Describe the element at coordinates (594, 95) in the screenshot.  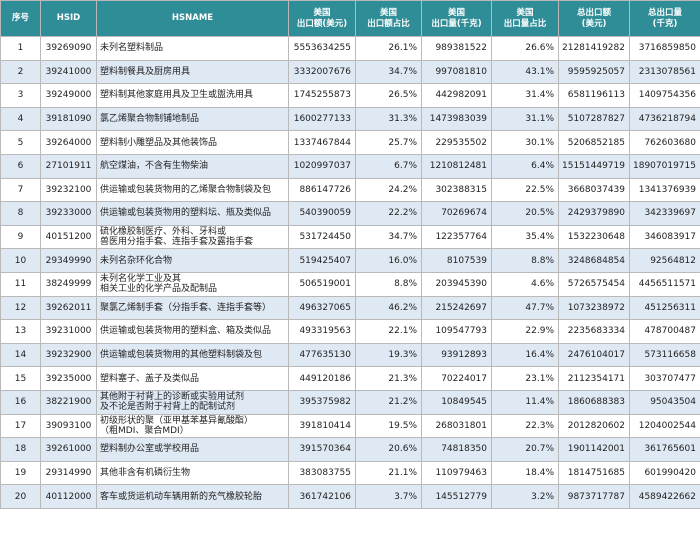
I see `cell-total-export-value: 6581196113` at that location.